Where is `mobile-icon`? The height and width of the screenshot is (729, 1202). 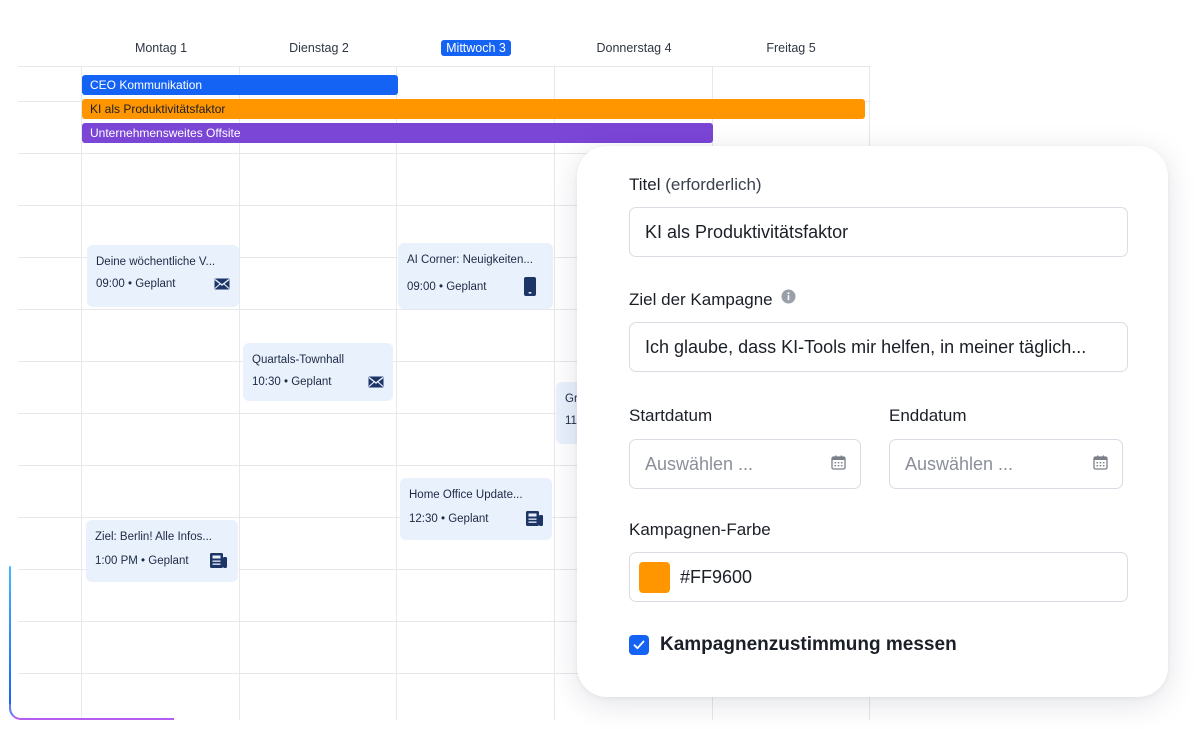 mobile-icon is located at coordinates (530, 286).